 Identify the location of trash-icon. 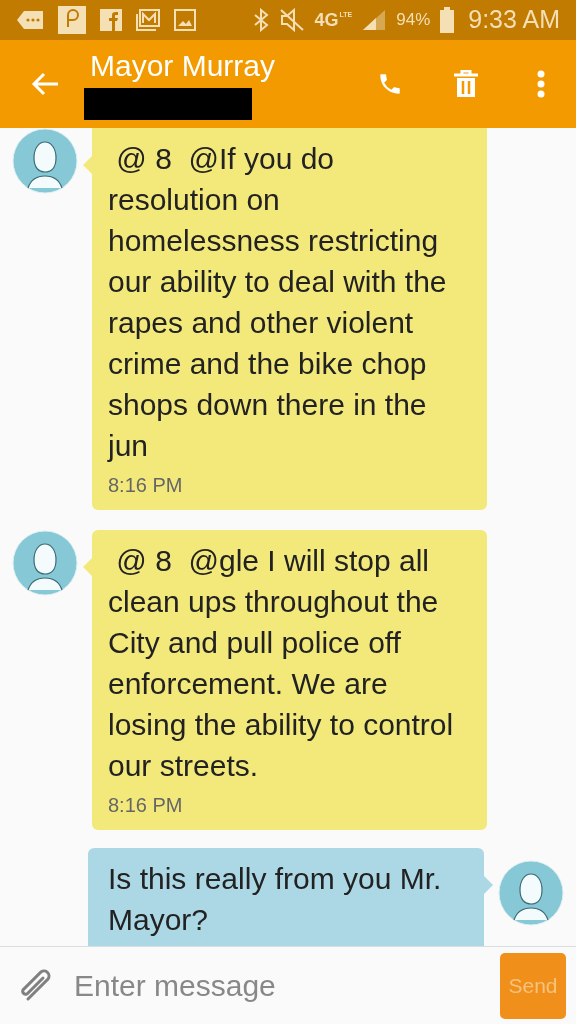
(466, 84).